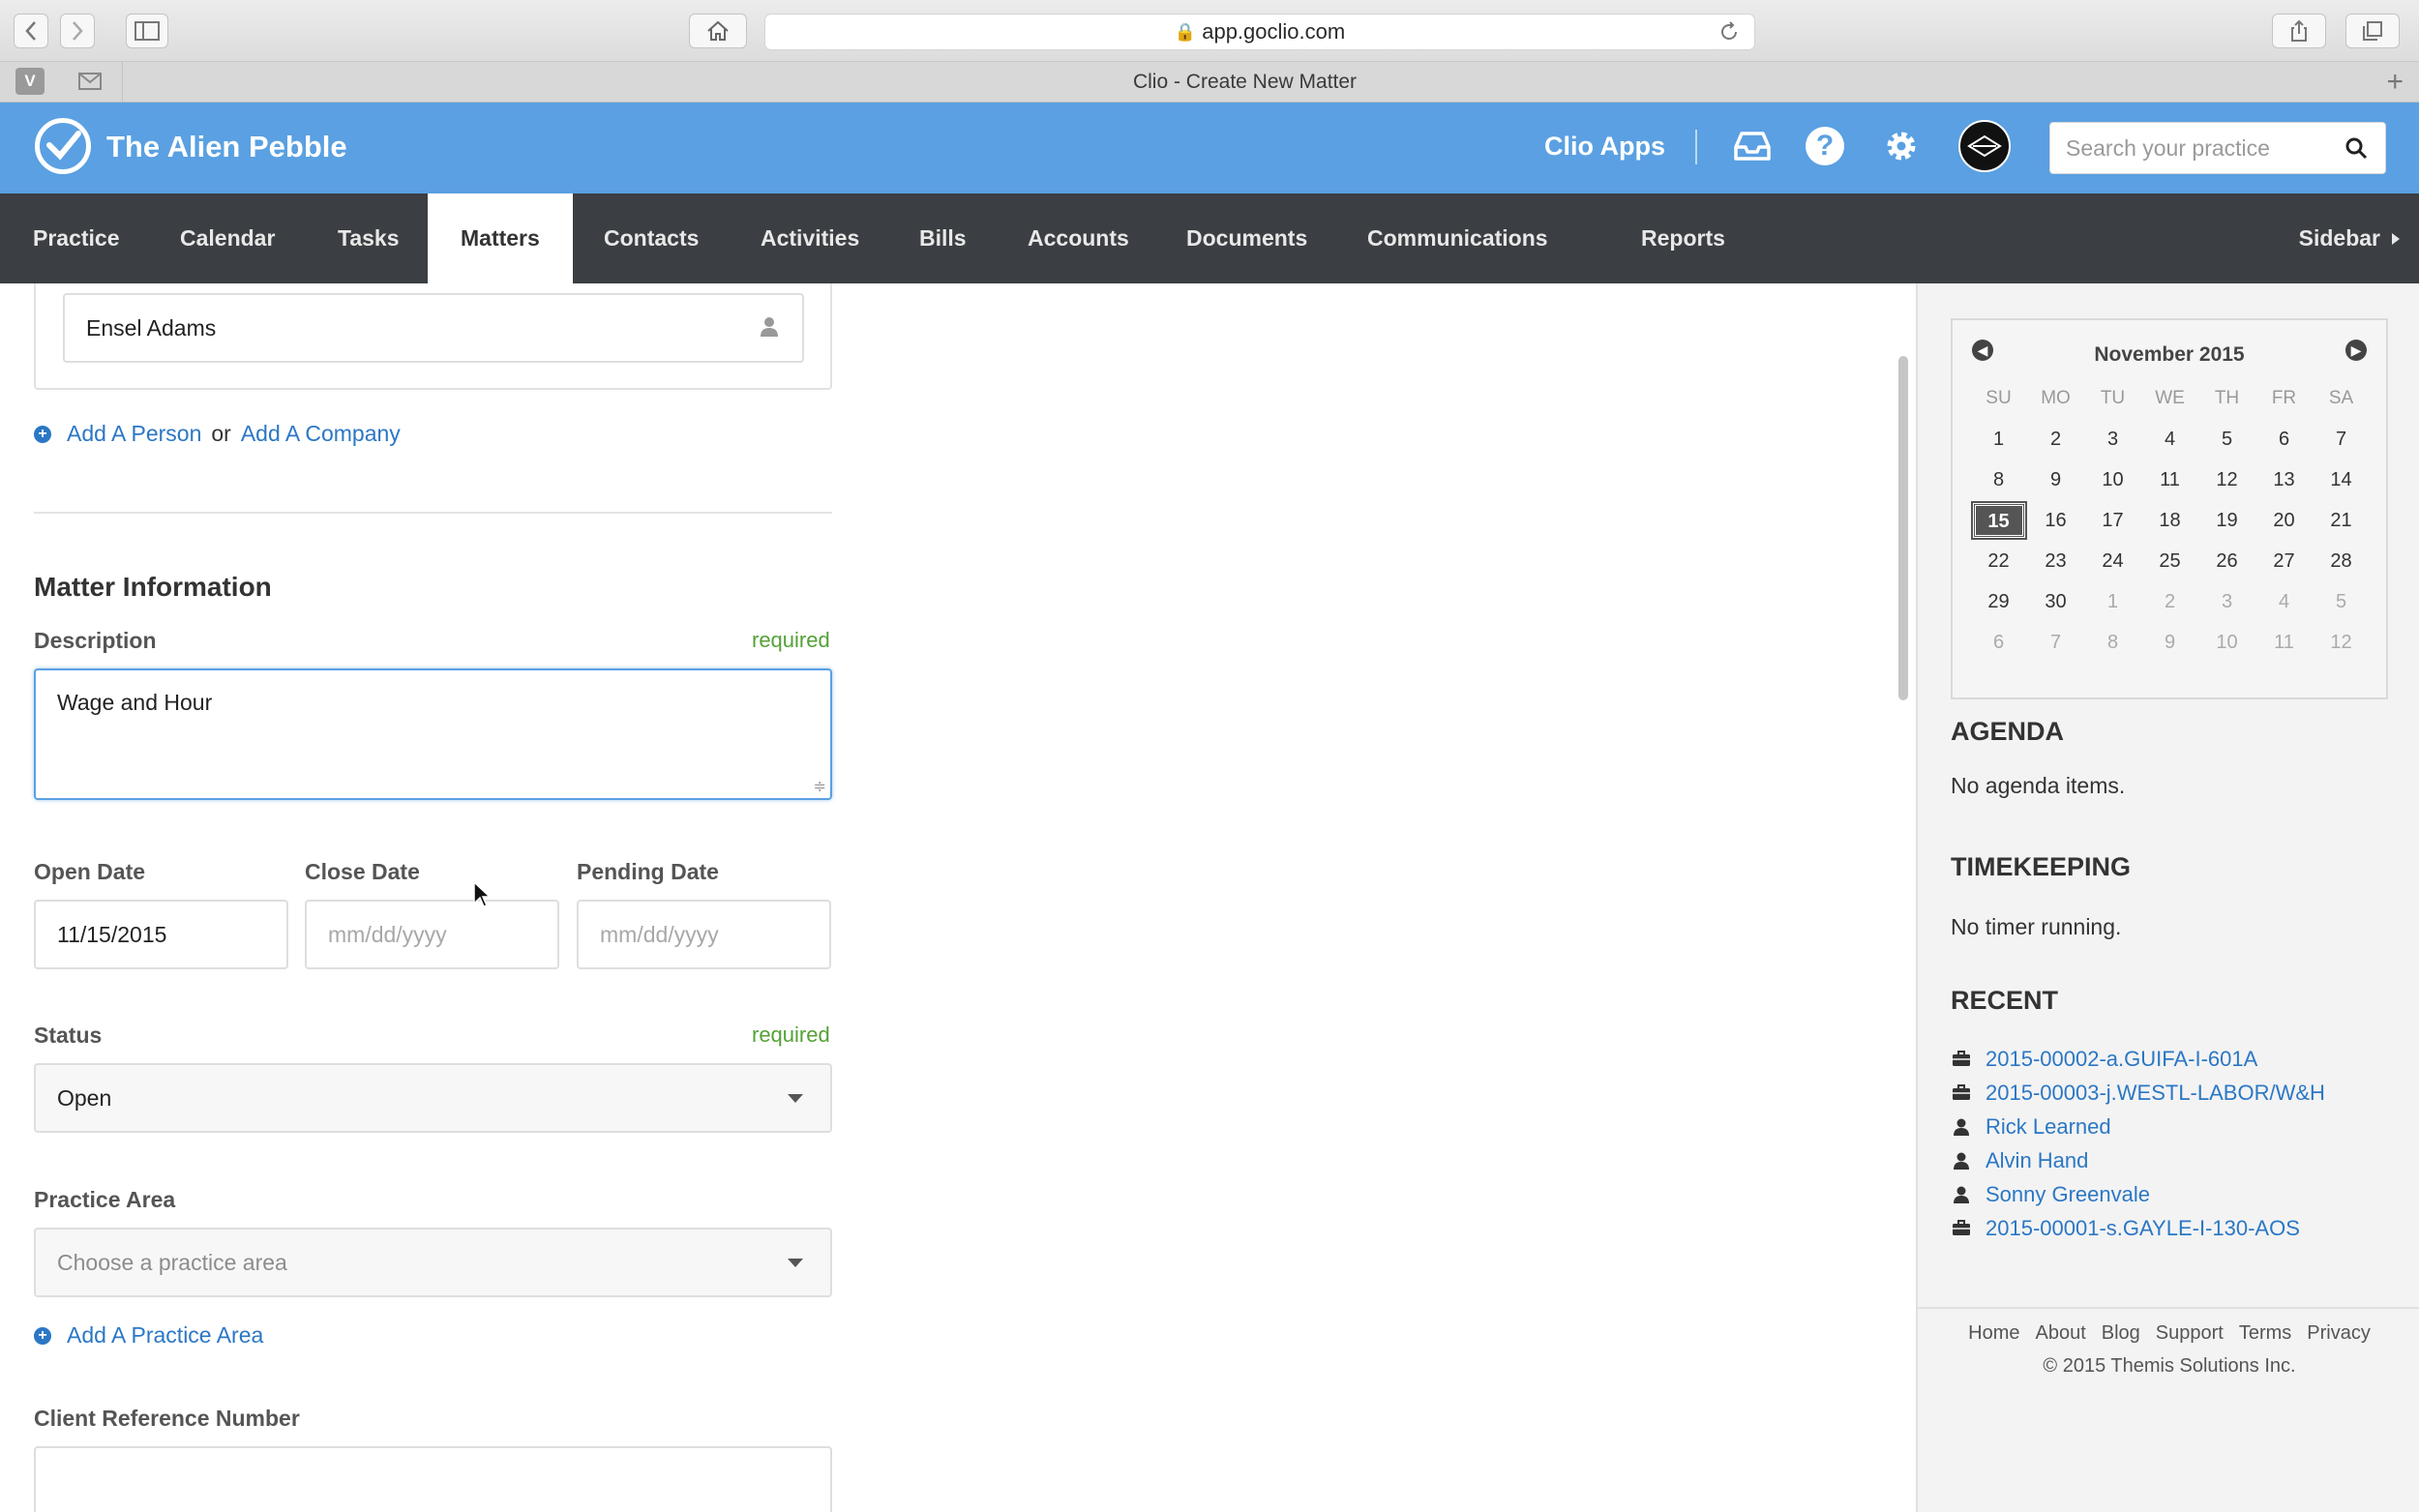 The image size is (2419, 1512). I want to click on nav-matters: Matters, so click(500, 238).